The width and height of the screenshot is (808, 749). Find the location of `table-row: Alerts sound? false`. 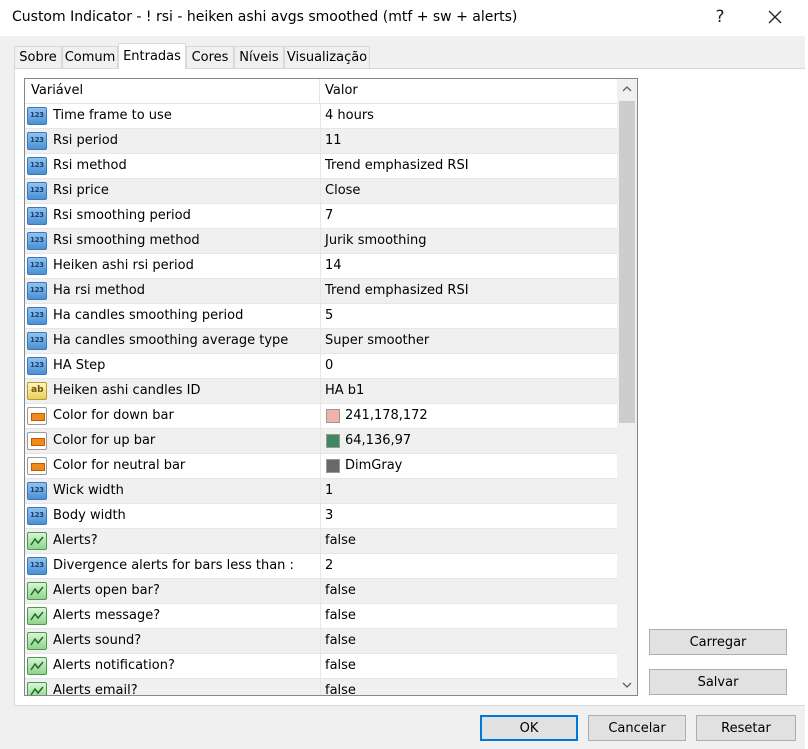

table-row: Alerts sound? false is located at coordinates (321, 641).